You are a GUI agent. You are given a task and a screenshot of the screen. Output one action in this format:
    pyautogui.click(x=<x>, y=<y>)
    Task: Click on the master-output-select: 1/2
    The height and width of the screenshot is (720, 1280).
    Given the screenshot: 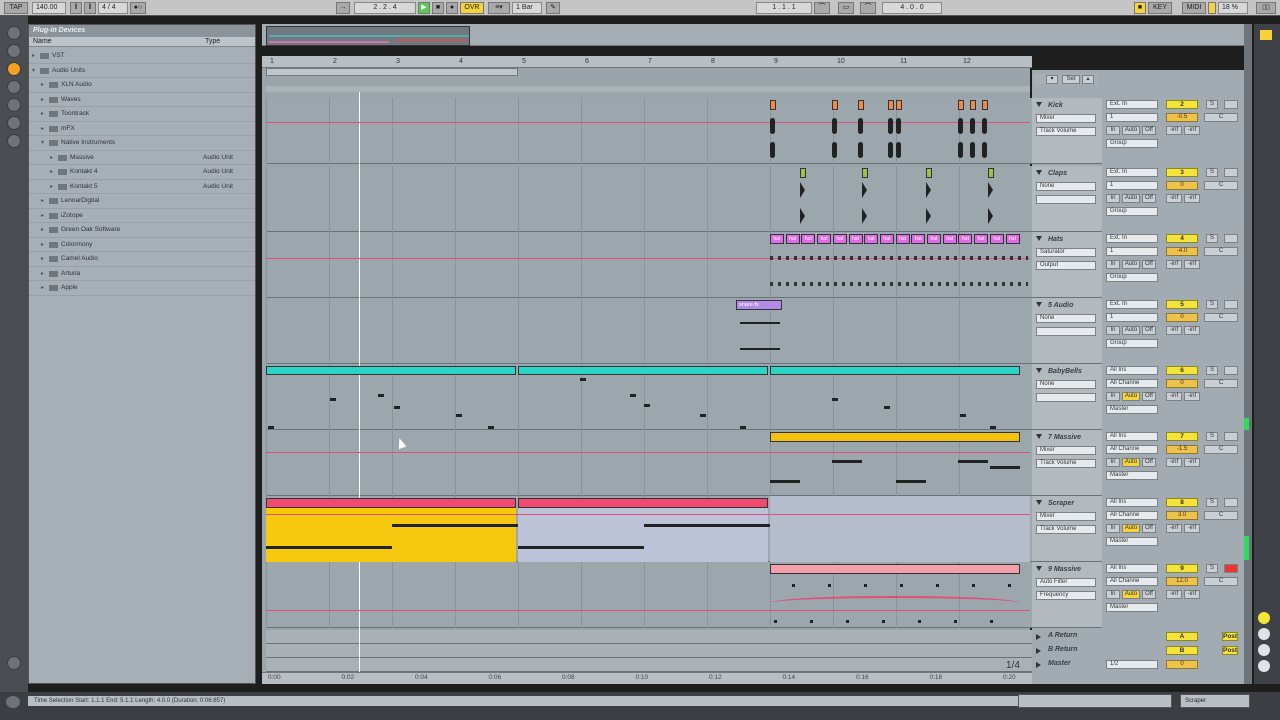 What is the action you would take?
    pyautogui.click(x=1132, y=664)
    